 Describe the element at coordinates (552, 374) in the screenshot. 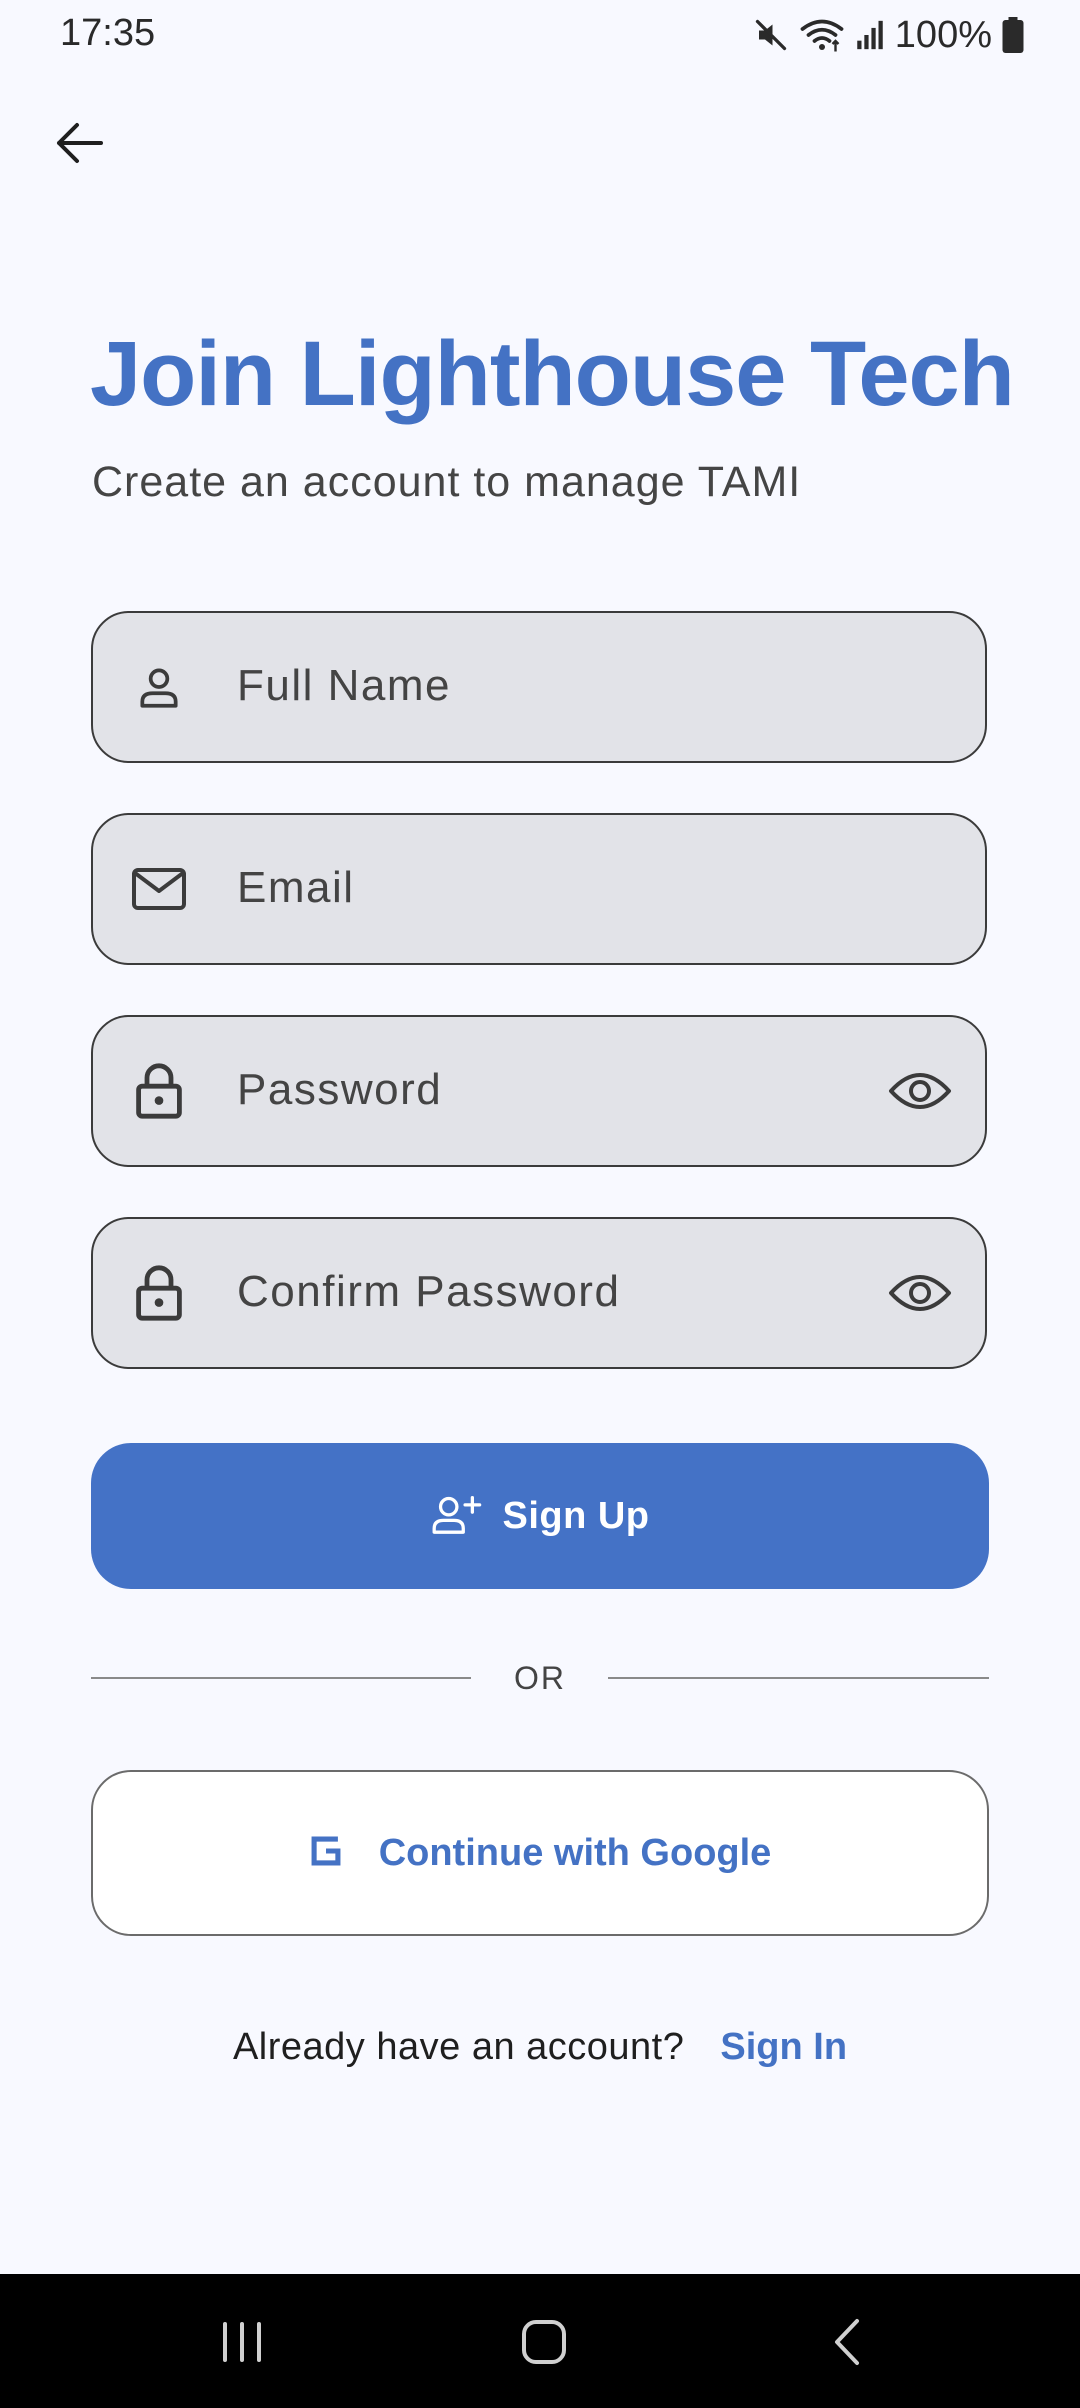

I see `page-title: Join Lighthouse Tech` at that location.